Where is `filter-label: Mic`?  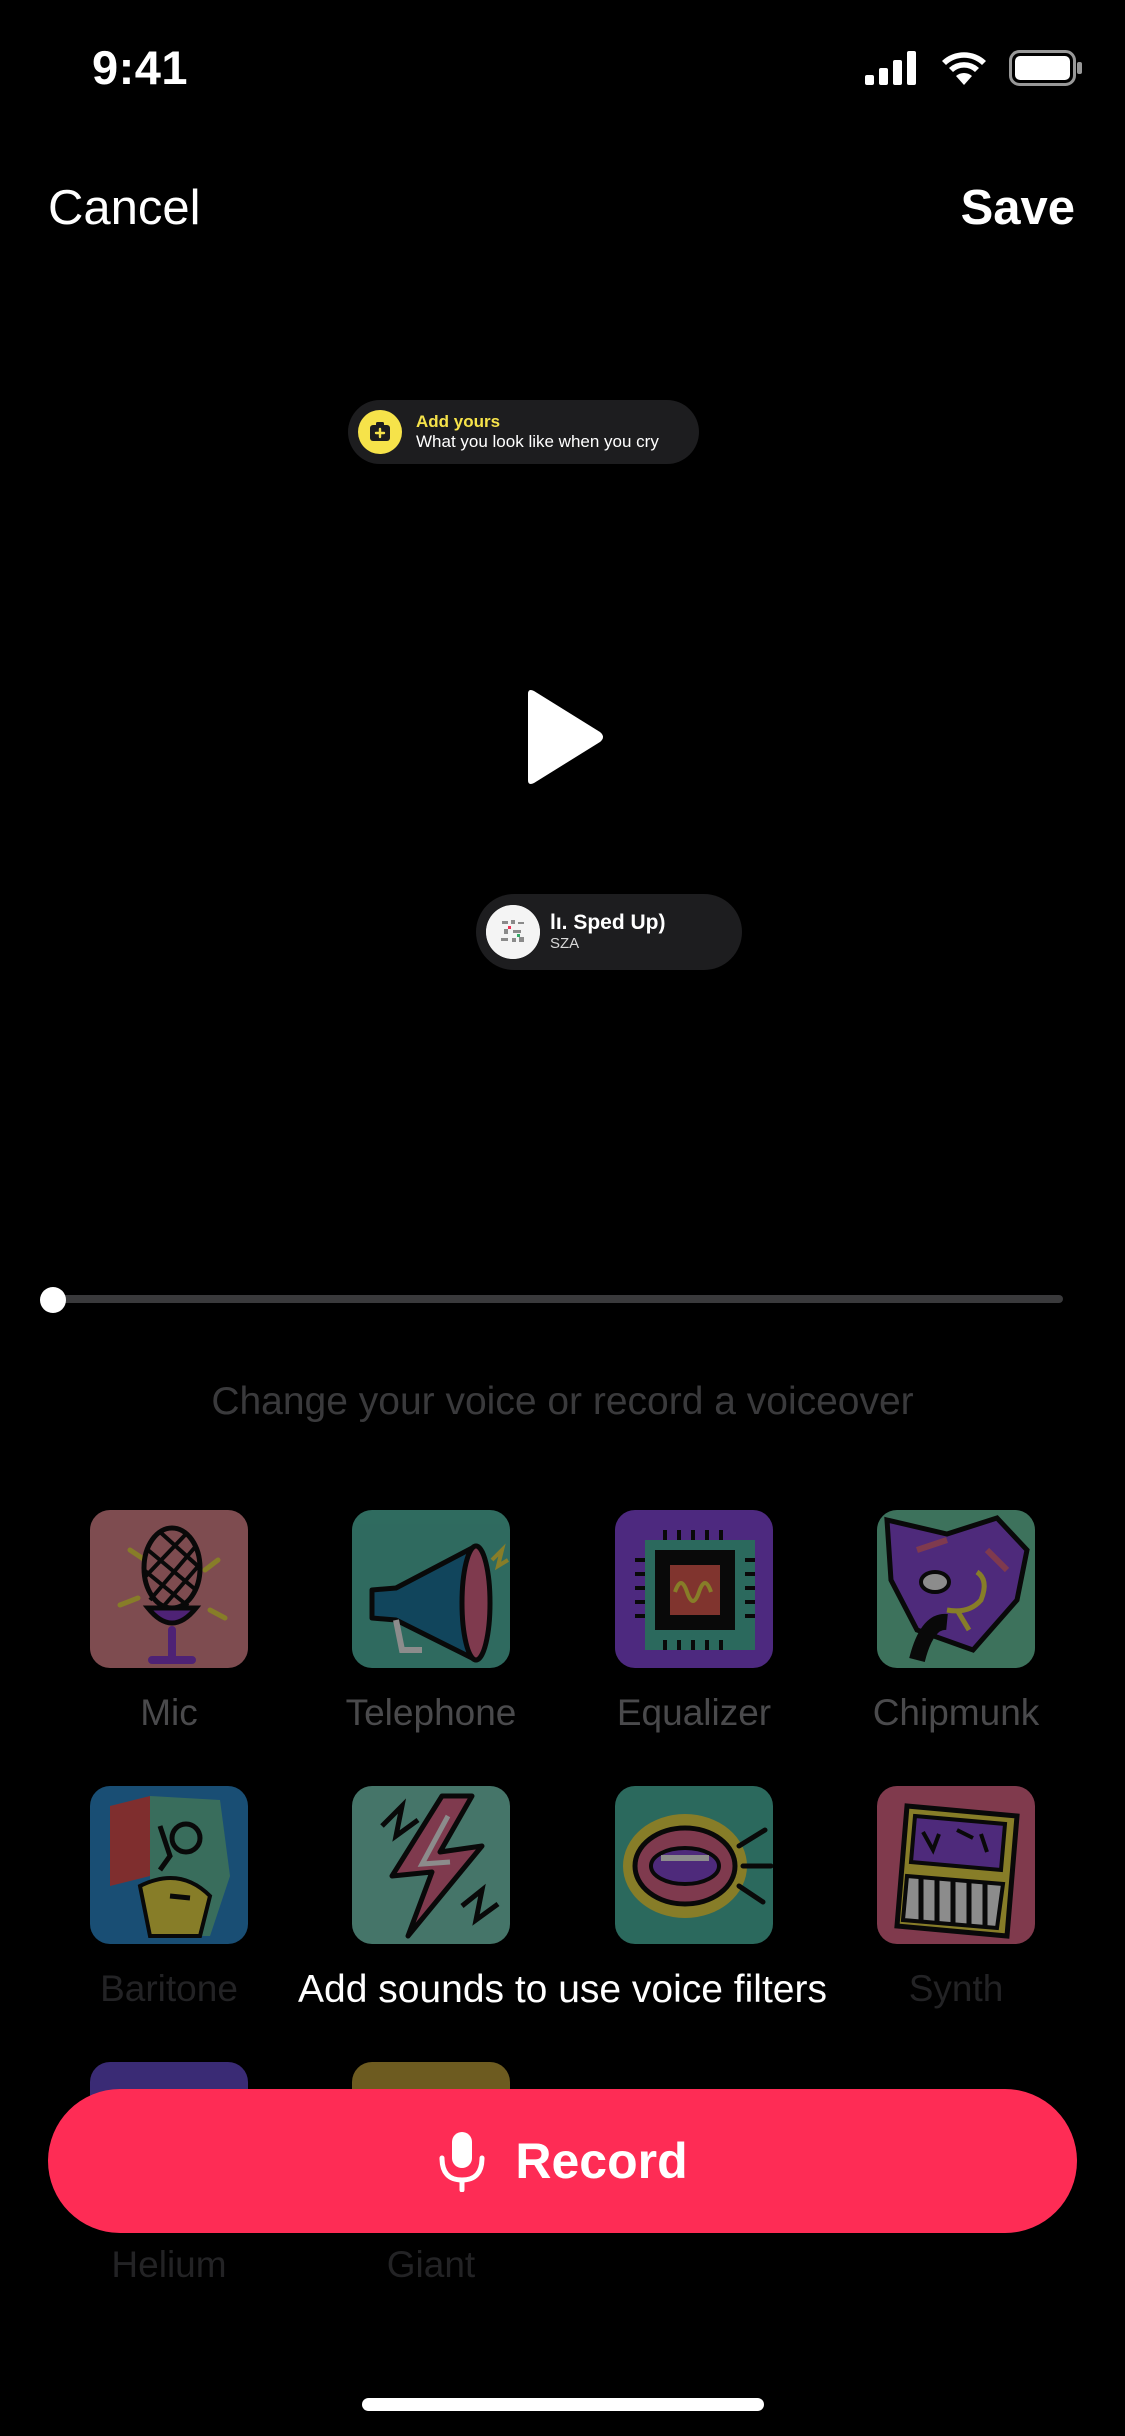
filter-label: Mic is located at coordinates (169, 1712).